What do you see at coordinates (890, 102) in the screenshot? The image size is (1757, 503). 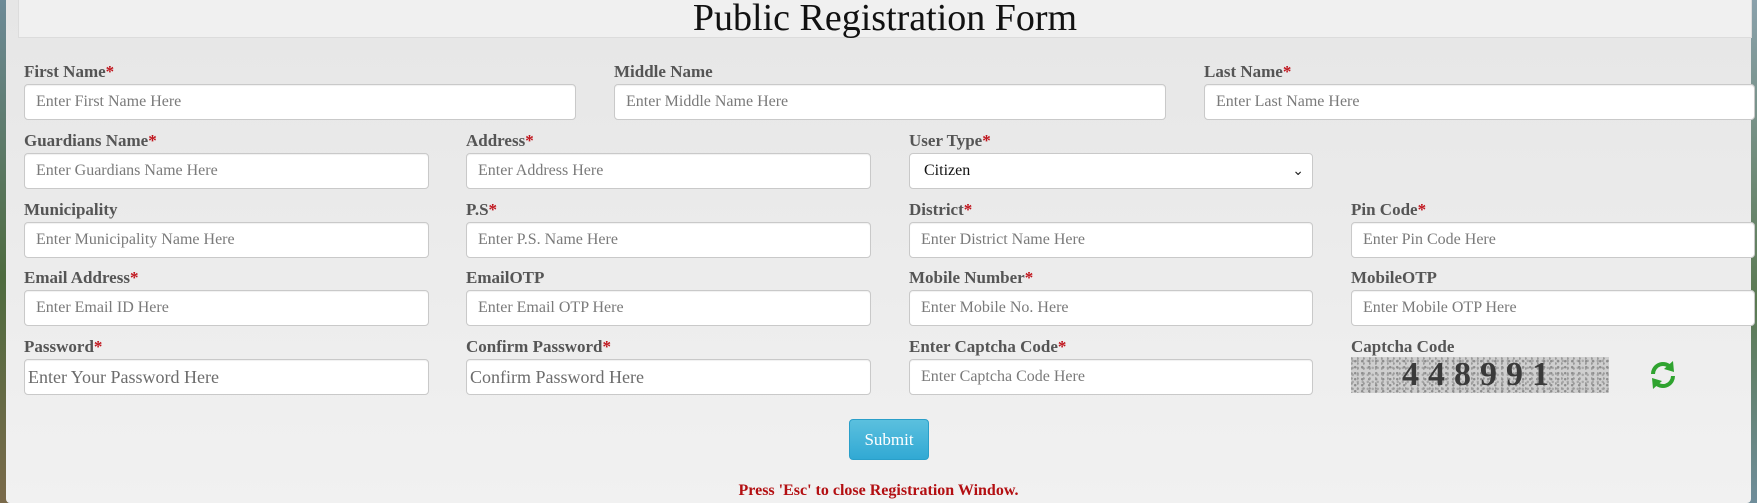 I see `middle-name-input` at bounding box center [890, 102].